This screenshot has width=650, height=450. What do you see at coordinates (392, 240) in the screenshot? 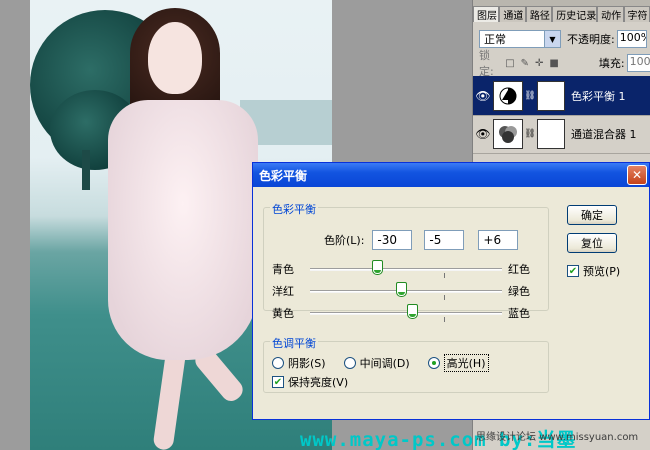
I see `level-input-cyan-red: -30` at bounding box center [392, 240].